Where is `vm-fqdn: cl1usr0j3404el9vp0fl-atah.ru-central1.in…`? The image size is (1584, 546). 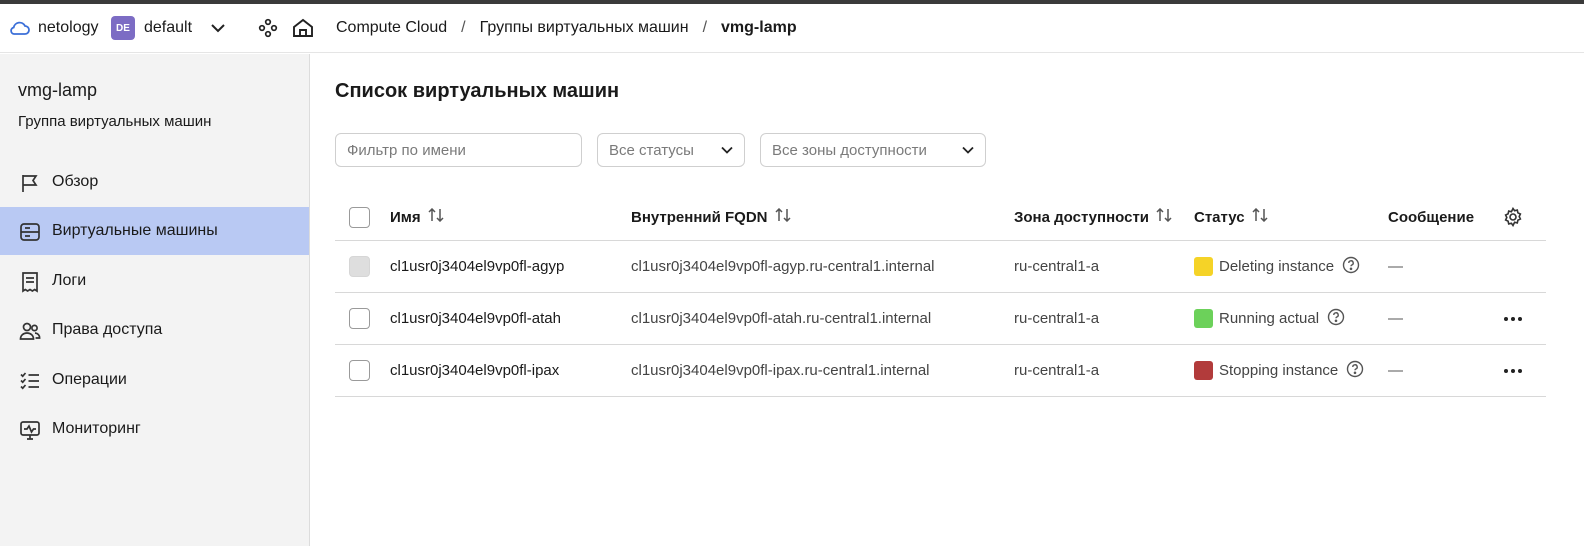 vm-fqdn: cl1usr0j3404el9vp0fl-atah.ru-central1.in… is located at coordinates (781, 318).